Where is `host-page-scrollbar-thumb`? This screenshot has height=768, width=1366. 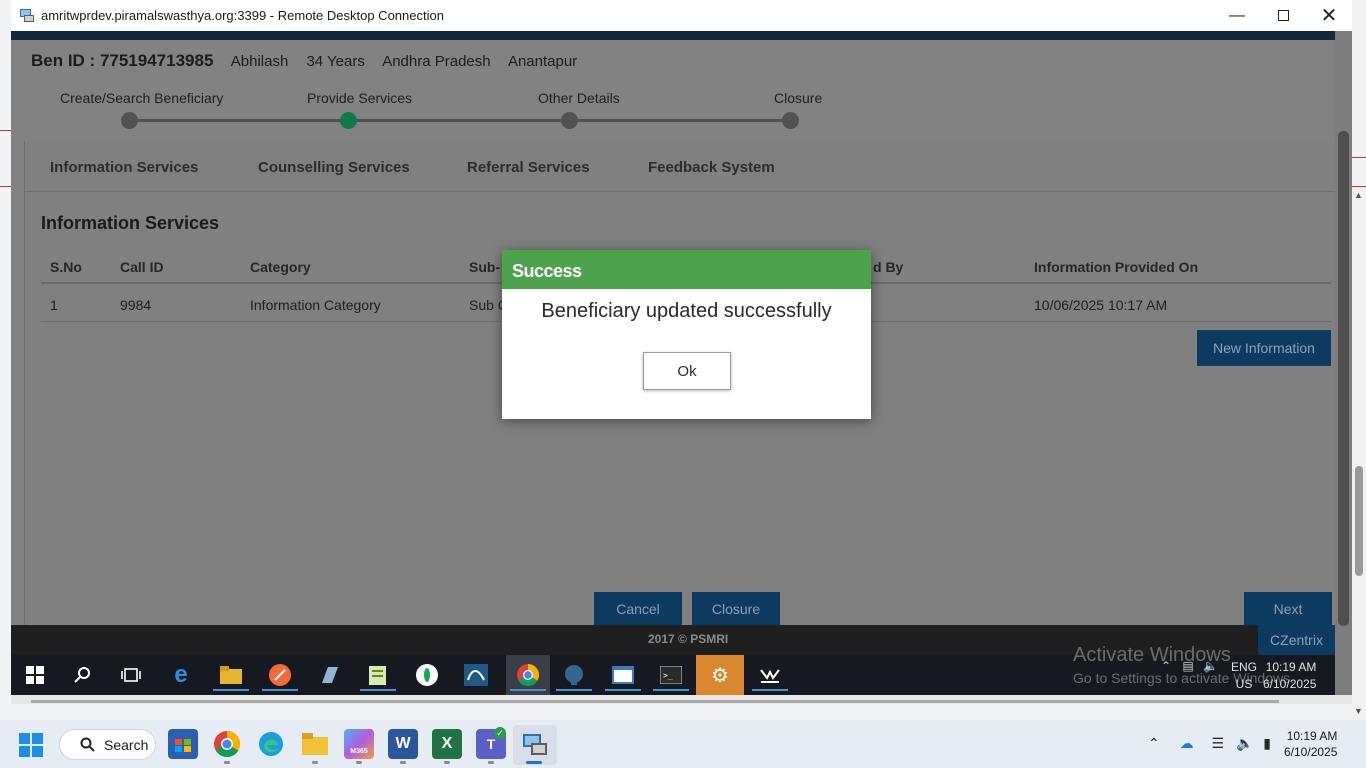 host-page-scrollbar-thumb is located at coordinates (1359, 521).